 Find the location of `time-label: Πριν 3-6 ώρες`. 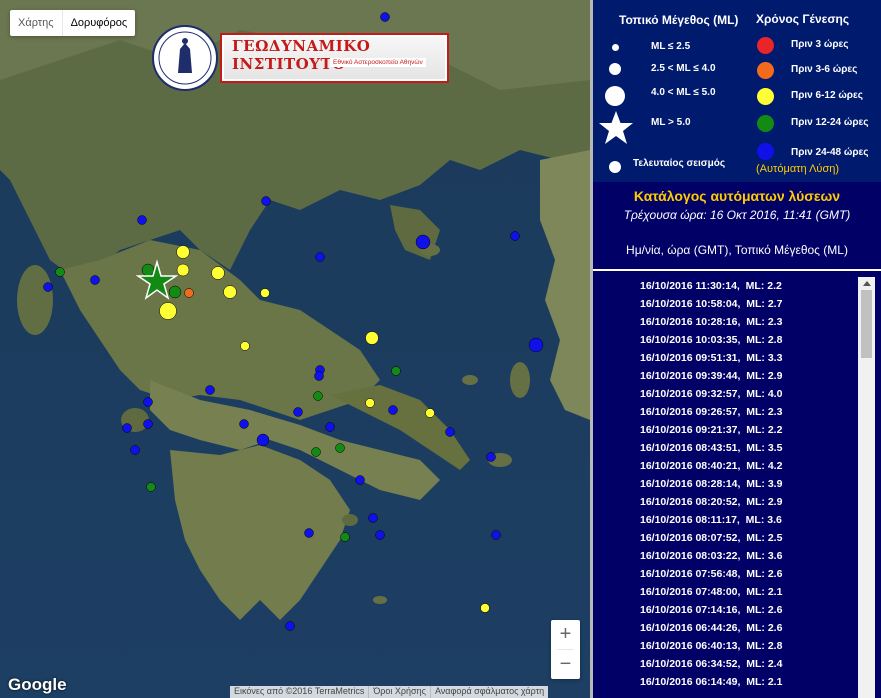

time-label: Πριν 3-6 ώρες is located at coordinates (824, 69).